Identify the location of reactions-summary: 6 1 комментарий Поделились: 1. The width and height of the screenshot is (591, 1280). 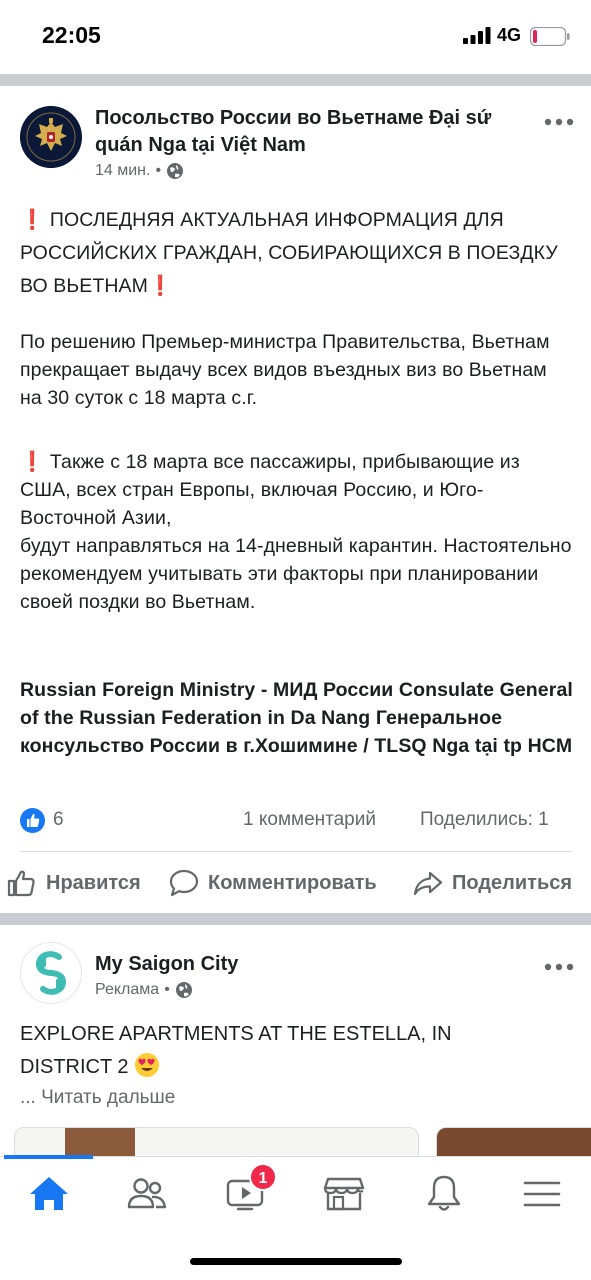
(296, 821).